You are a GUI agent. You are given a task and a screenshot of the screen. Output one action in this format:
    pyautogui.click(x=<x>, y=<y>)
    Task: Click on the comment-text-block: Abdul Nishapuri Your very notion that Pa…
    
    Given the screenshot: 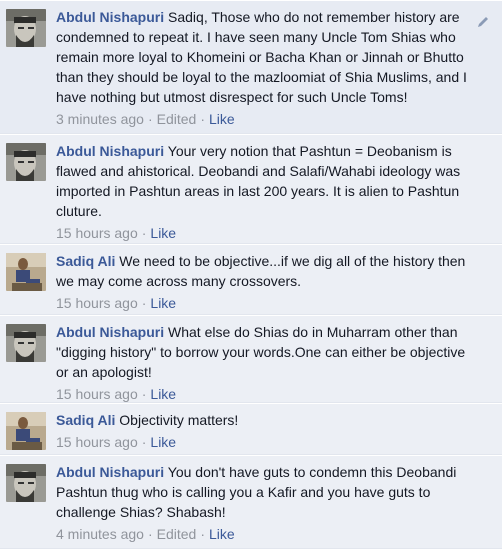 What is the action you would take?
    pyautogui.click(x=276, y=181)
    